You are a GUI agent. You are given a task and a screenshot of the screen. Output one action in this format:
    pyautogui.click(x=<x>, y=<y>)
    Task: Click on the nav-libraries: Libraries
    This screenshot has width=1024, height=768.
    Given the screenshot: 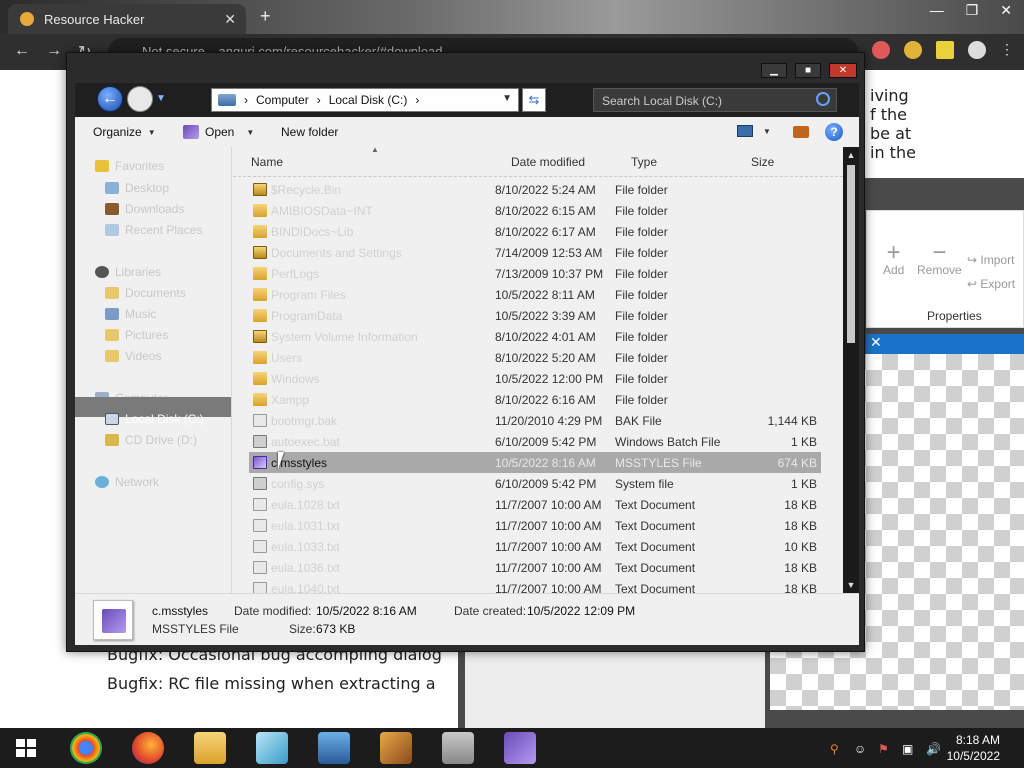 What is the action you would take?
    pyautogui.click(x=128, y=272)
    